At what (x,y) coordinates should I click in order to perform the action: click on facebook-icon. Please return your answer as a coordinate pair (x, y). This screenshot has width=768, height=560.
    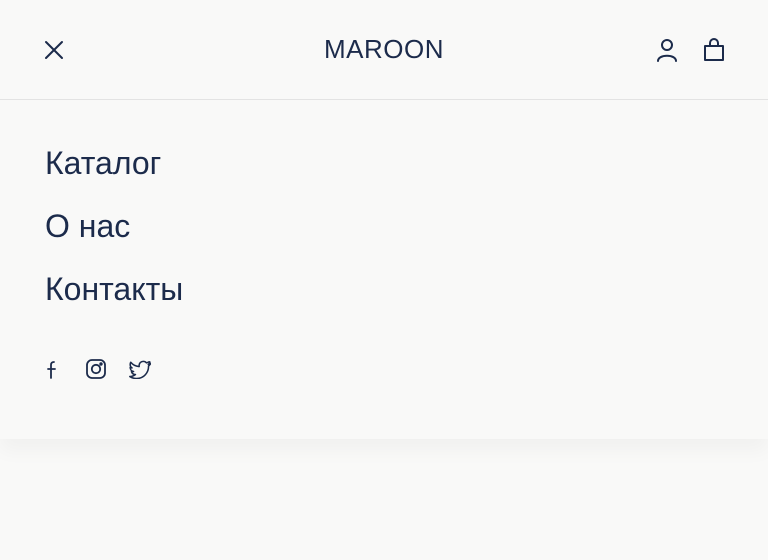
    Looking at the image, I should click on (51, 370).